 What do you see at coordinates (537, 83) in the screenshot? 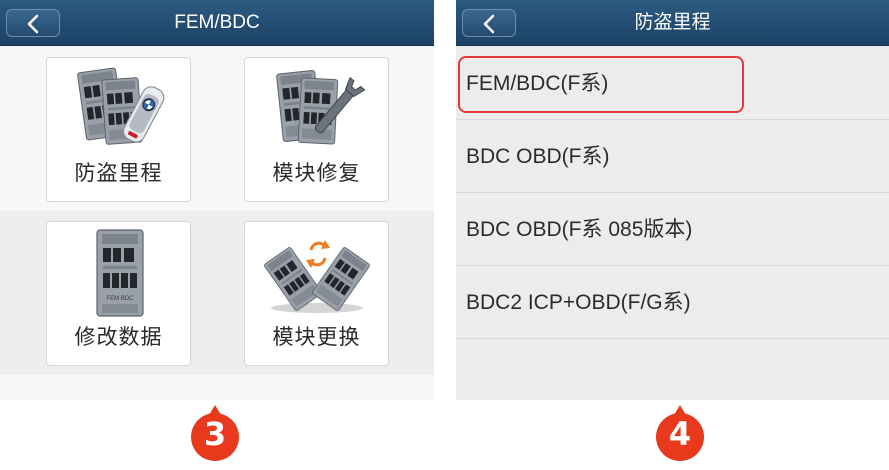
I see `list-item-label: FEM/BDC(F系)` at bounding box center [537, 83].